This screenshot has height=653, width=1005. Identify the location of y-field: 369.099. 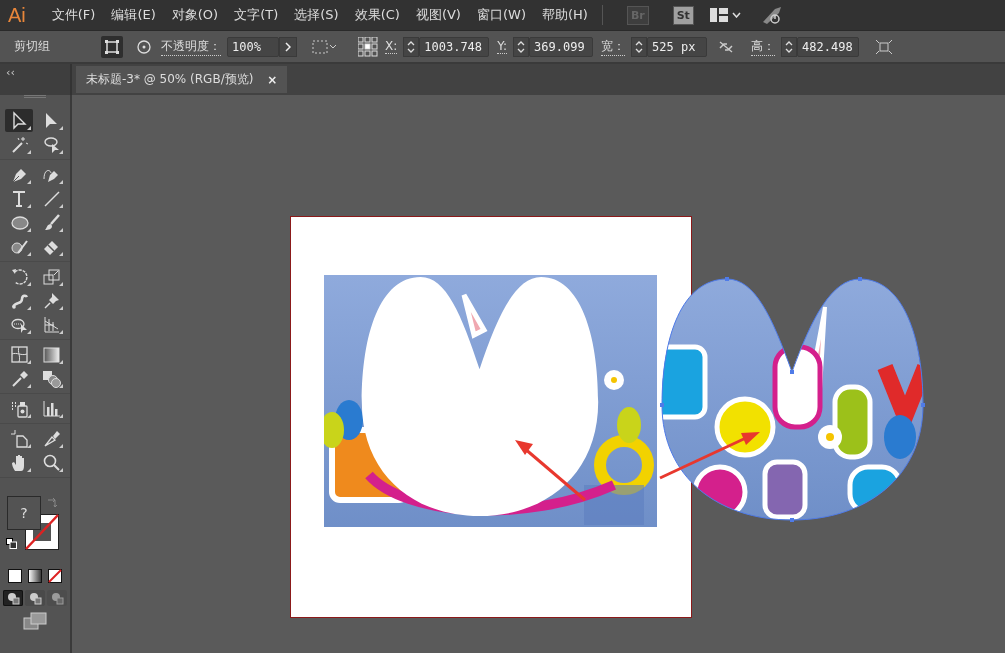
(561, 46).